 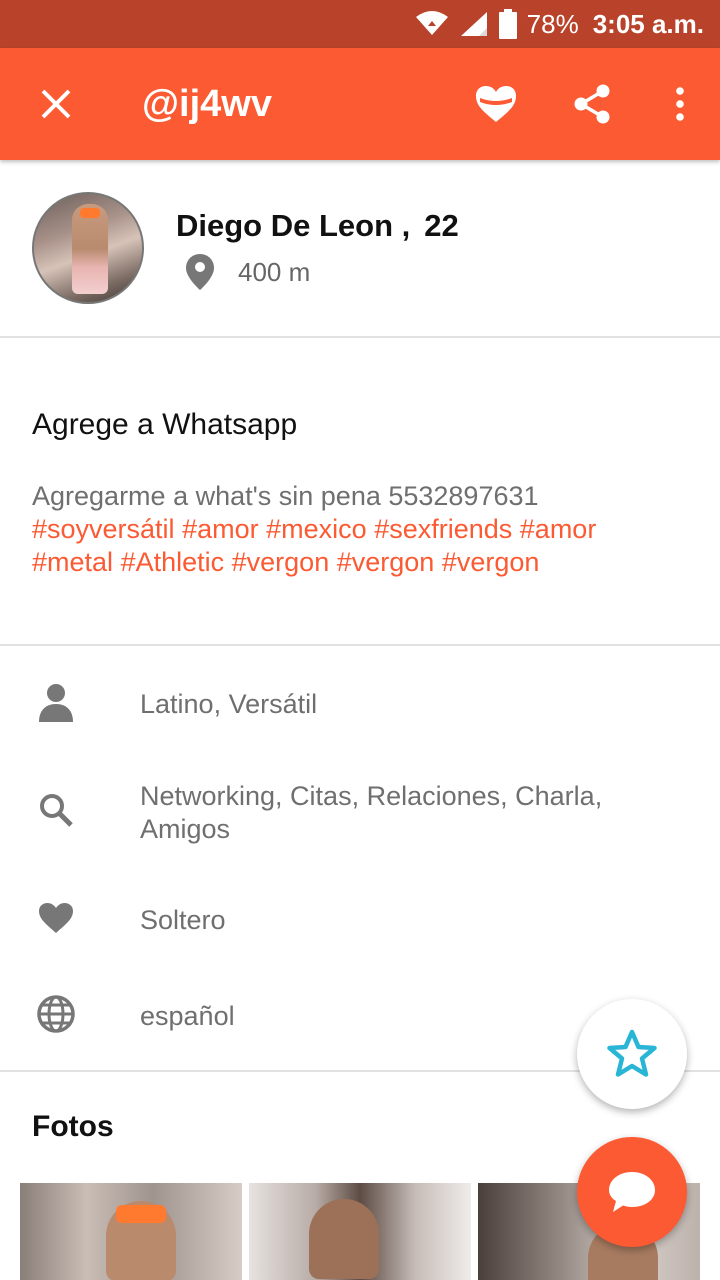 I want to click on status-bar: 78% 3:05 a.m., so click(x=360, y=24).